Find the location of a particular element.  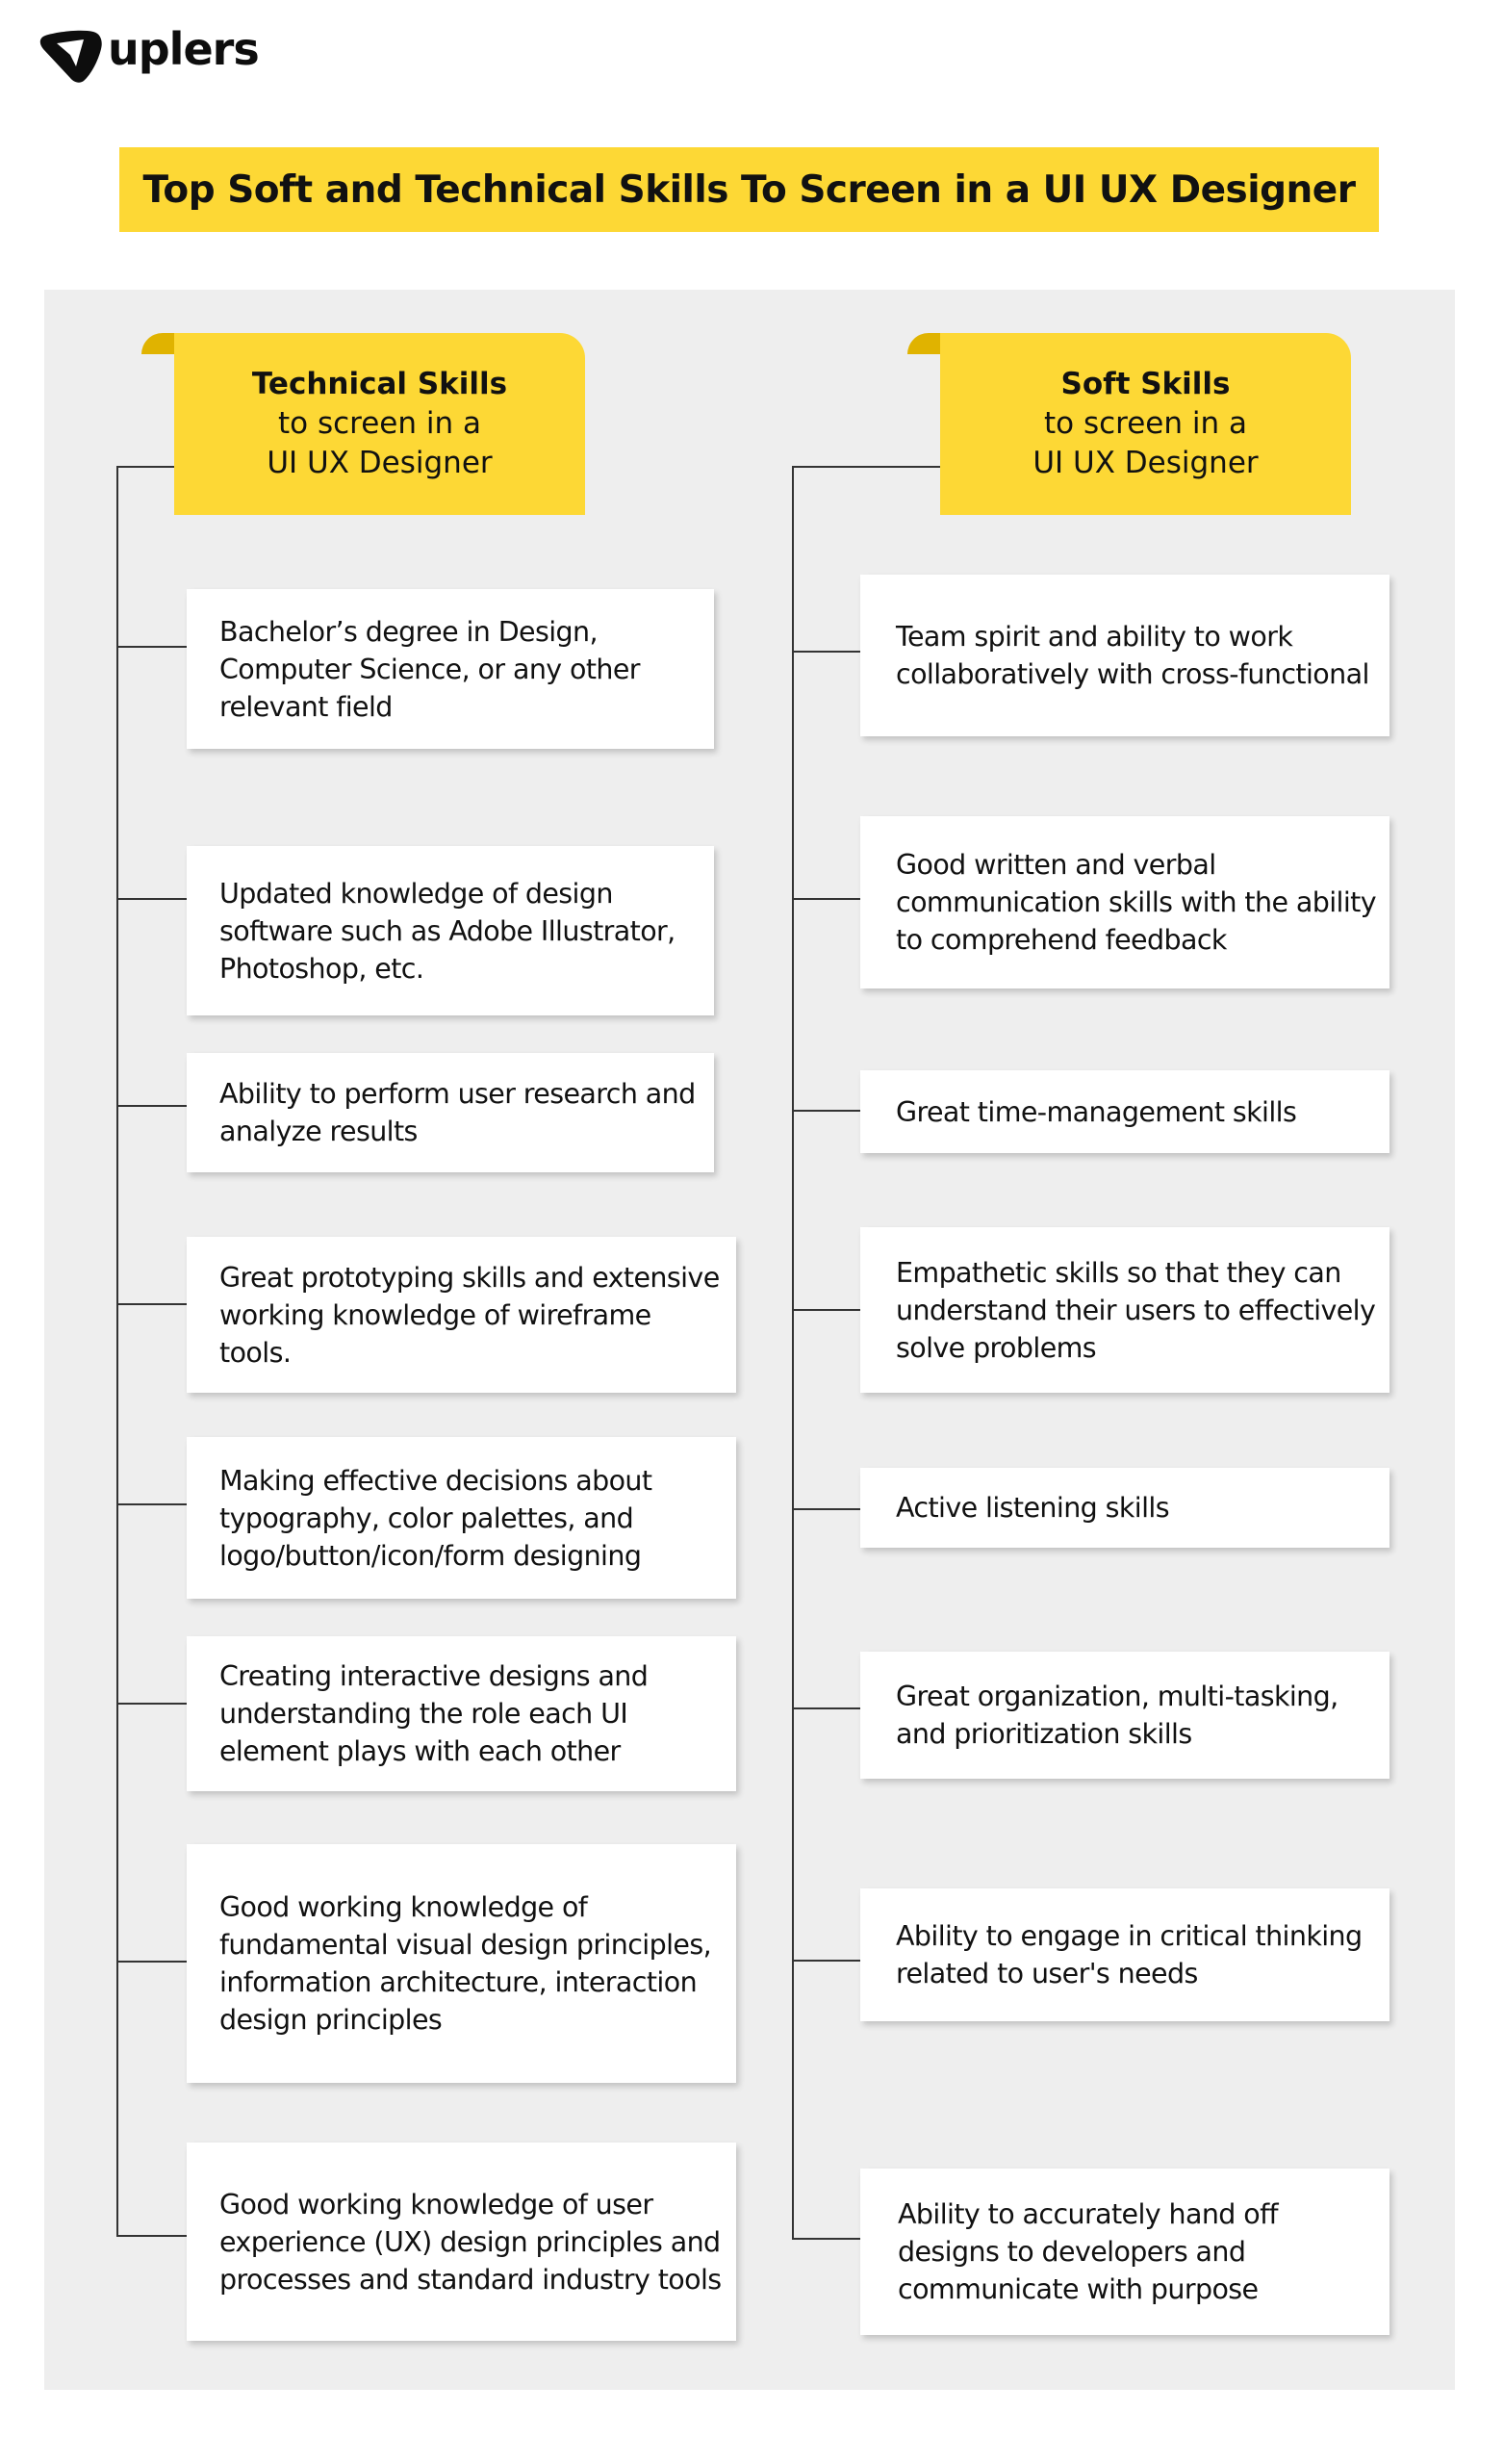

technical-header-connector is located at coordinates (145, 467).